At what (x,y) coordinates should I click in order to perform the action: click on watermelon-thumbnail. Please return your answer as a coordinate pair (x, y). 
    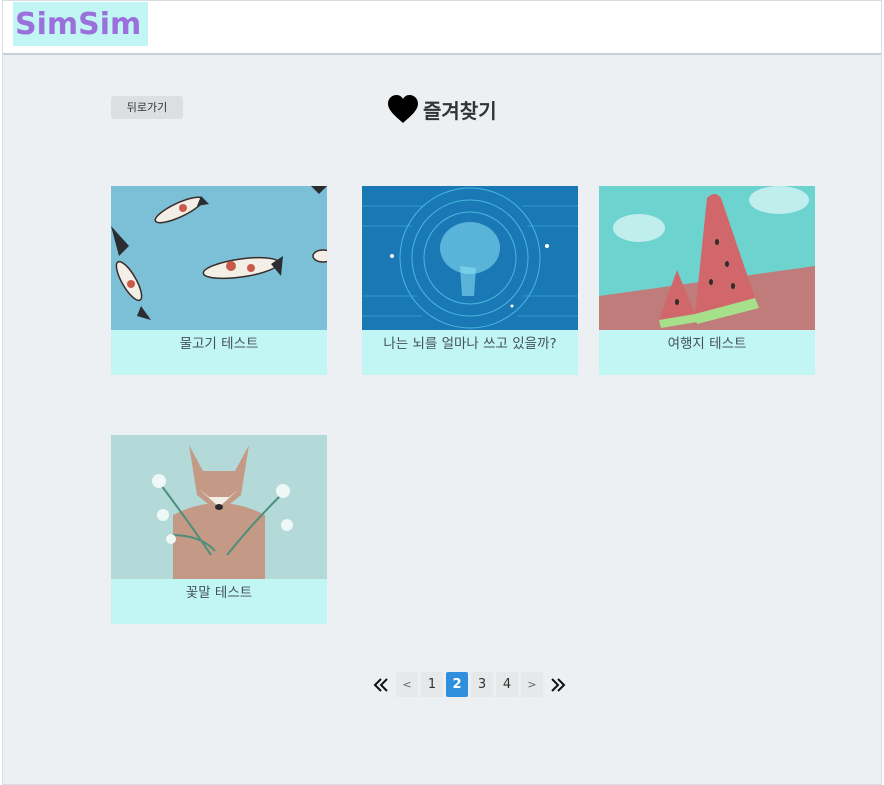
    Looking at the image, I should click on (707, 258).